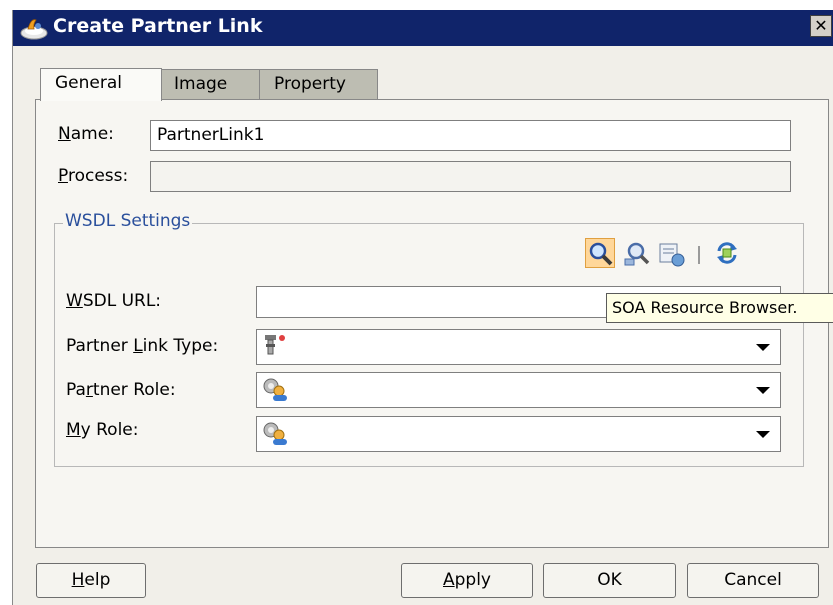 This screenshot has width=833, height=605. I want to click on search-icon, so click(600, 253).